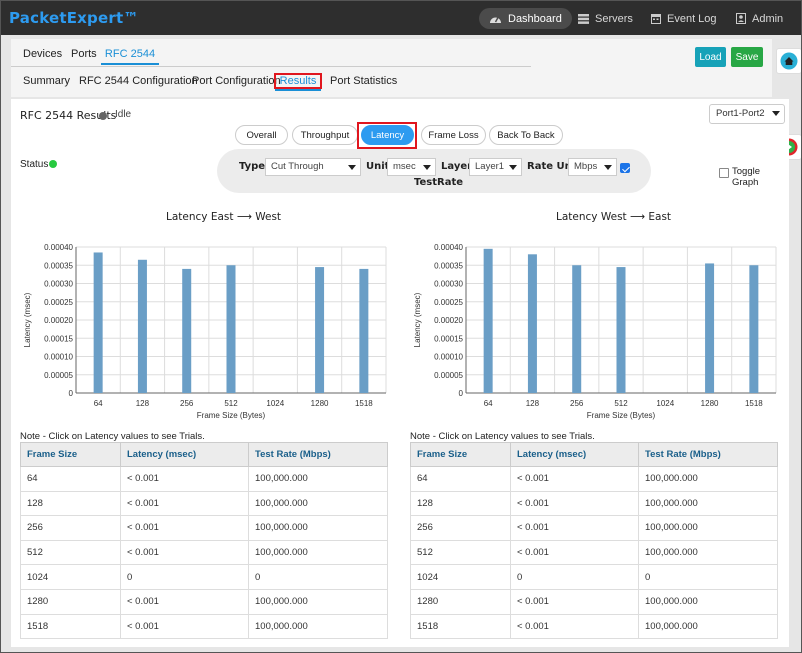 Image resolution: width=802 pixels, height=653 pixels. What do you see at coordinates (378, 166) in the screenshot?
I see `unit-label: Unit` at bounding box center [378, 166].